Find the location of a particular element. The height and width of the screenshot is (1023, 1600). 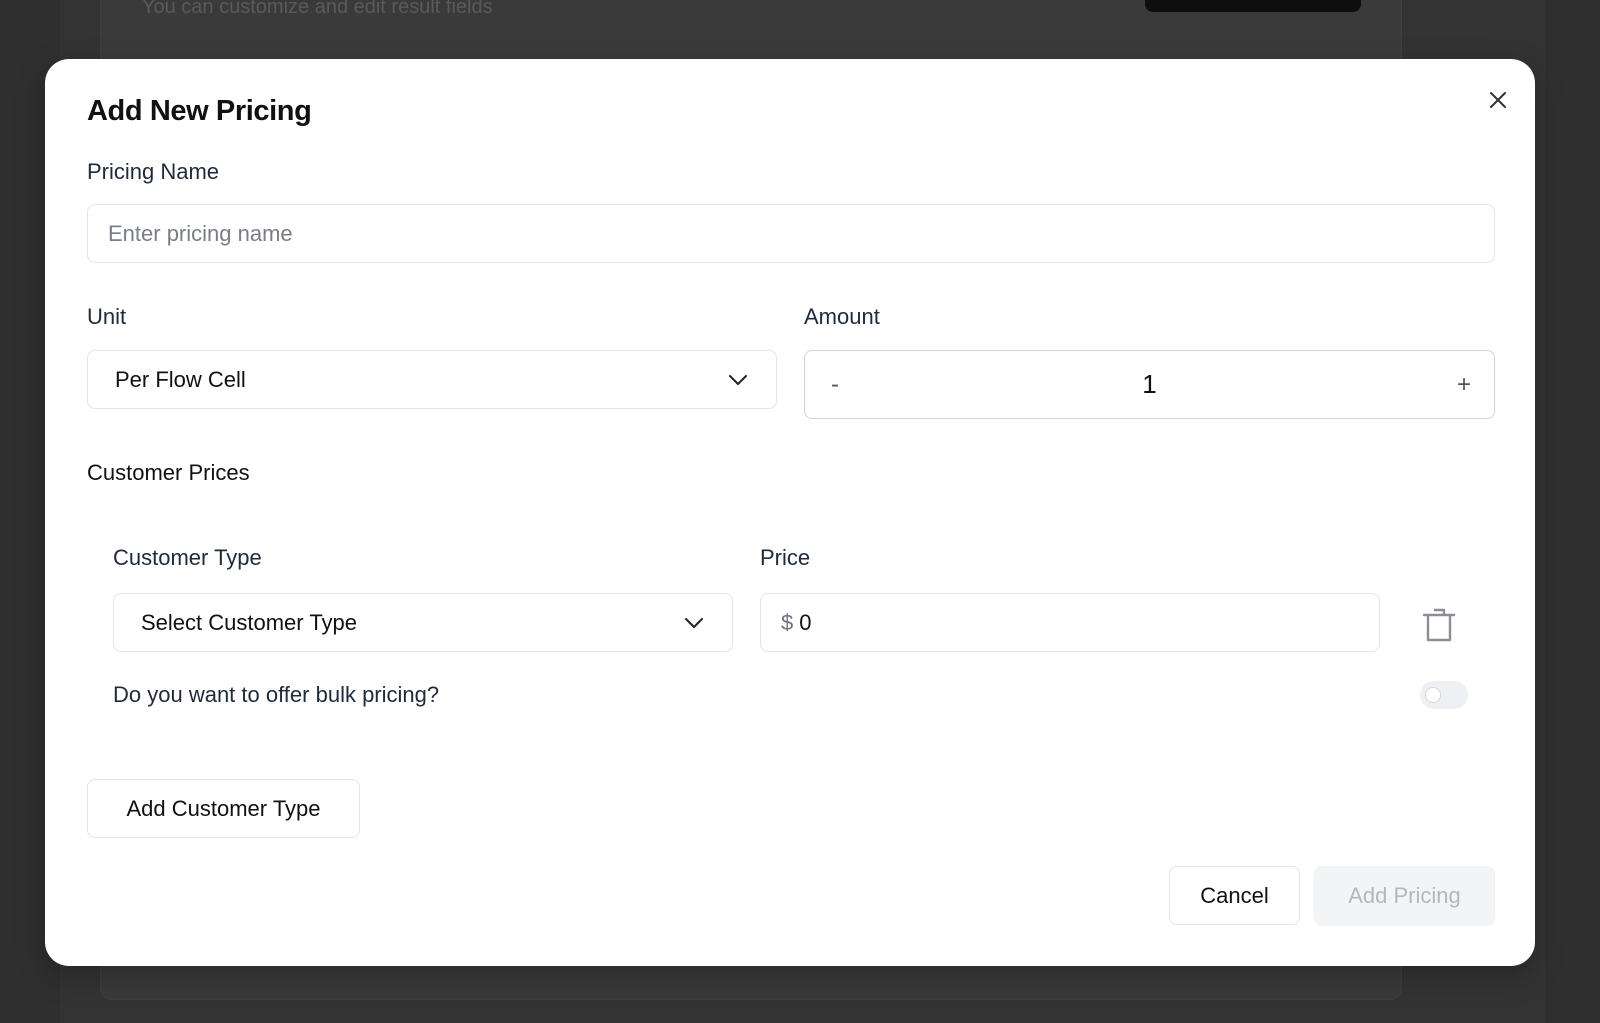

bulk-pricing-toggle is located at coordinates (1444, 695).